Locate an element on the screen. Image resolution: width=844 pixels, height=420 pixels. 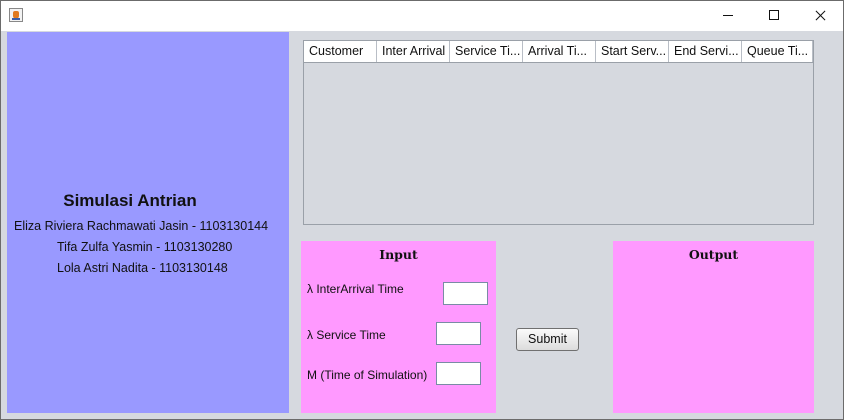
submit-button: Submit is located at coordinates (547, 339).